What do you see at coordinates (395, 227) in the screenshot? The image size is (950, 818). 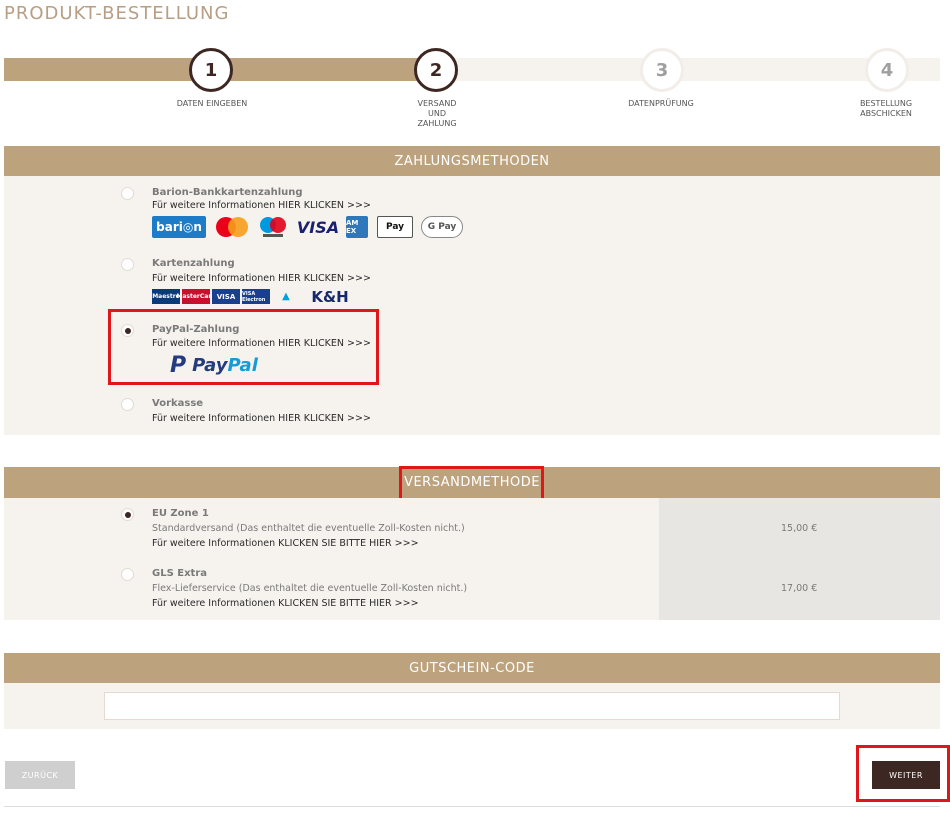 I see `apple-pay-logo: Pay` at bounding box center [395, 227].